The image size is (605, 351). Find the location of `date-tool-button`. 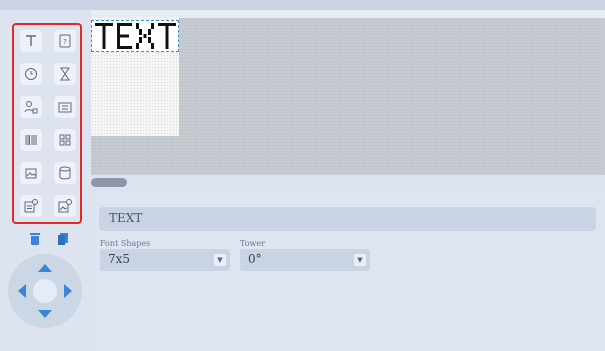

date-tool-button is located at coordinates (65, 107).